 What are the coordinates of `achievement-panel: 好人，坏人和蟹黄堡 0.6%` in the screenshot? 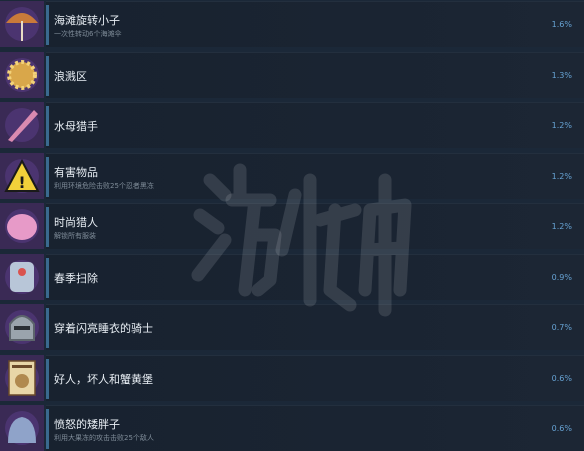 It's located at (315, 378).